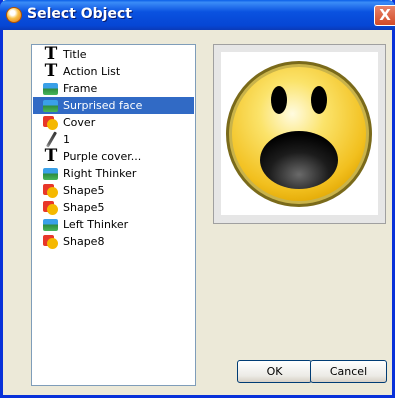 This screenshot has height=398, width=395. Describe the element at coordinates (80, 88) in the screenshot. I see `list-item-label: Frame` at that location.